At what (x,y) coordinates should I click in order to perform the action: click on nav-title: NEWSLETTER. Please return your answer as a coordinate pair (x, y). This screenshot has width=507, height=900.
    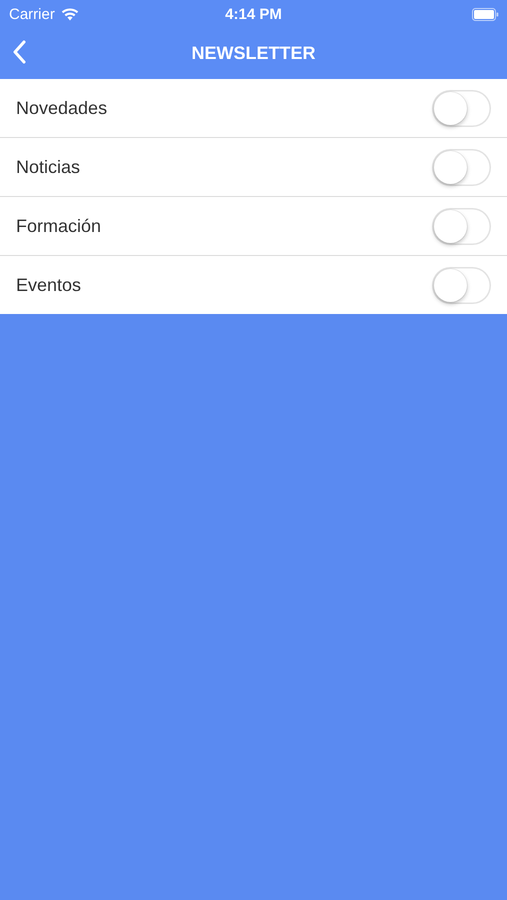
    Looking at the image, I should click on (254, 53).